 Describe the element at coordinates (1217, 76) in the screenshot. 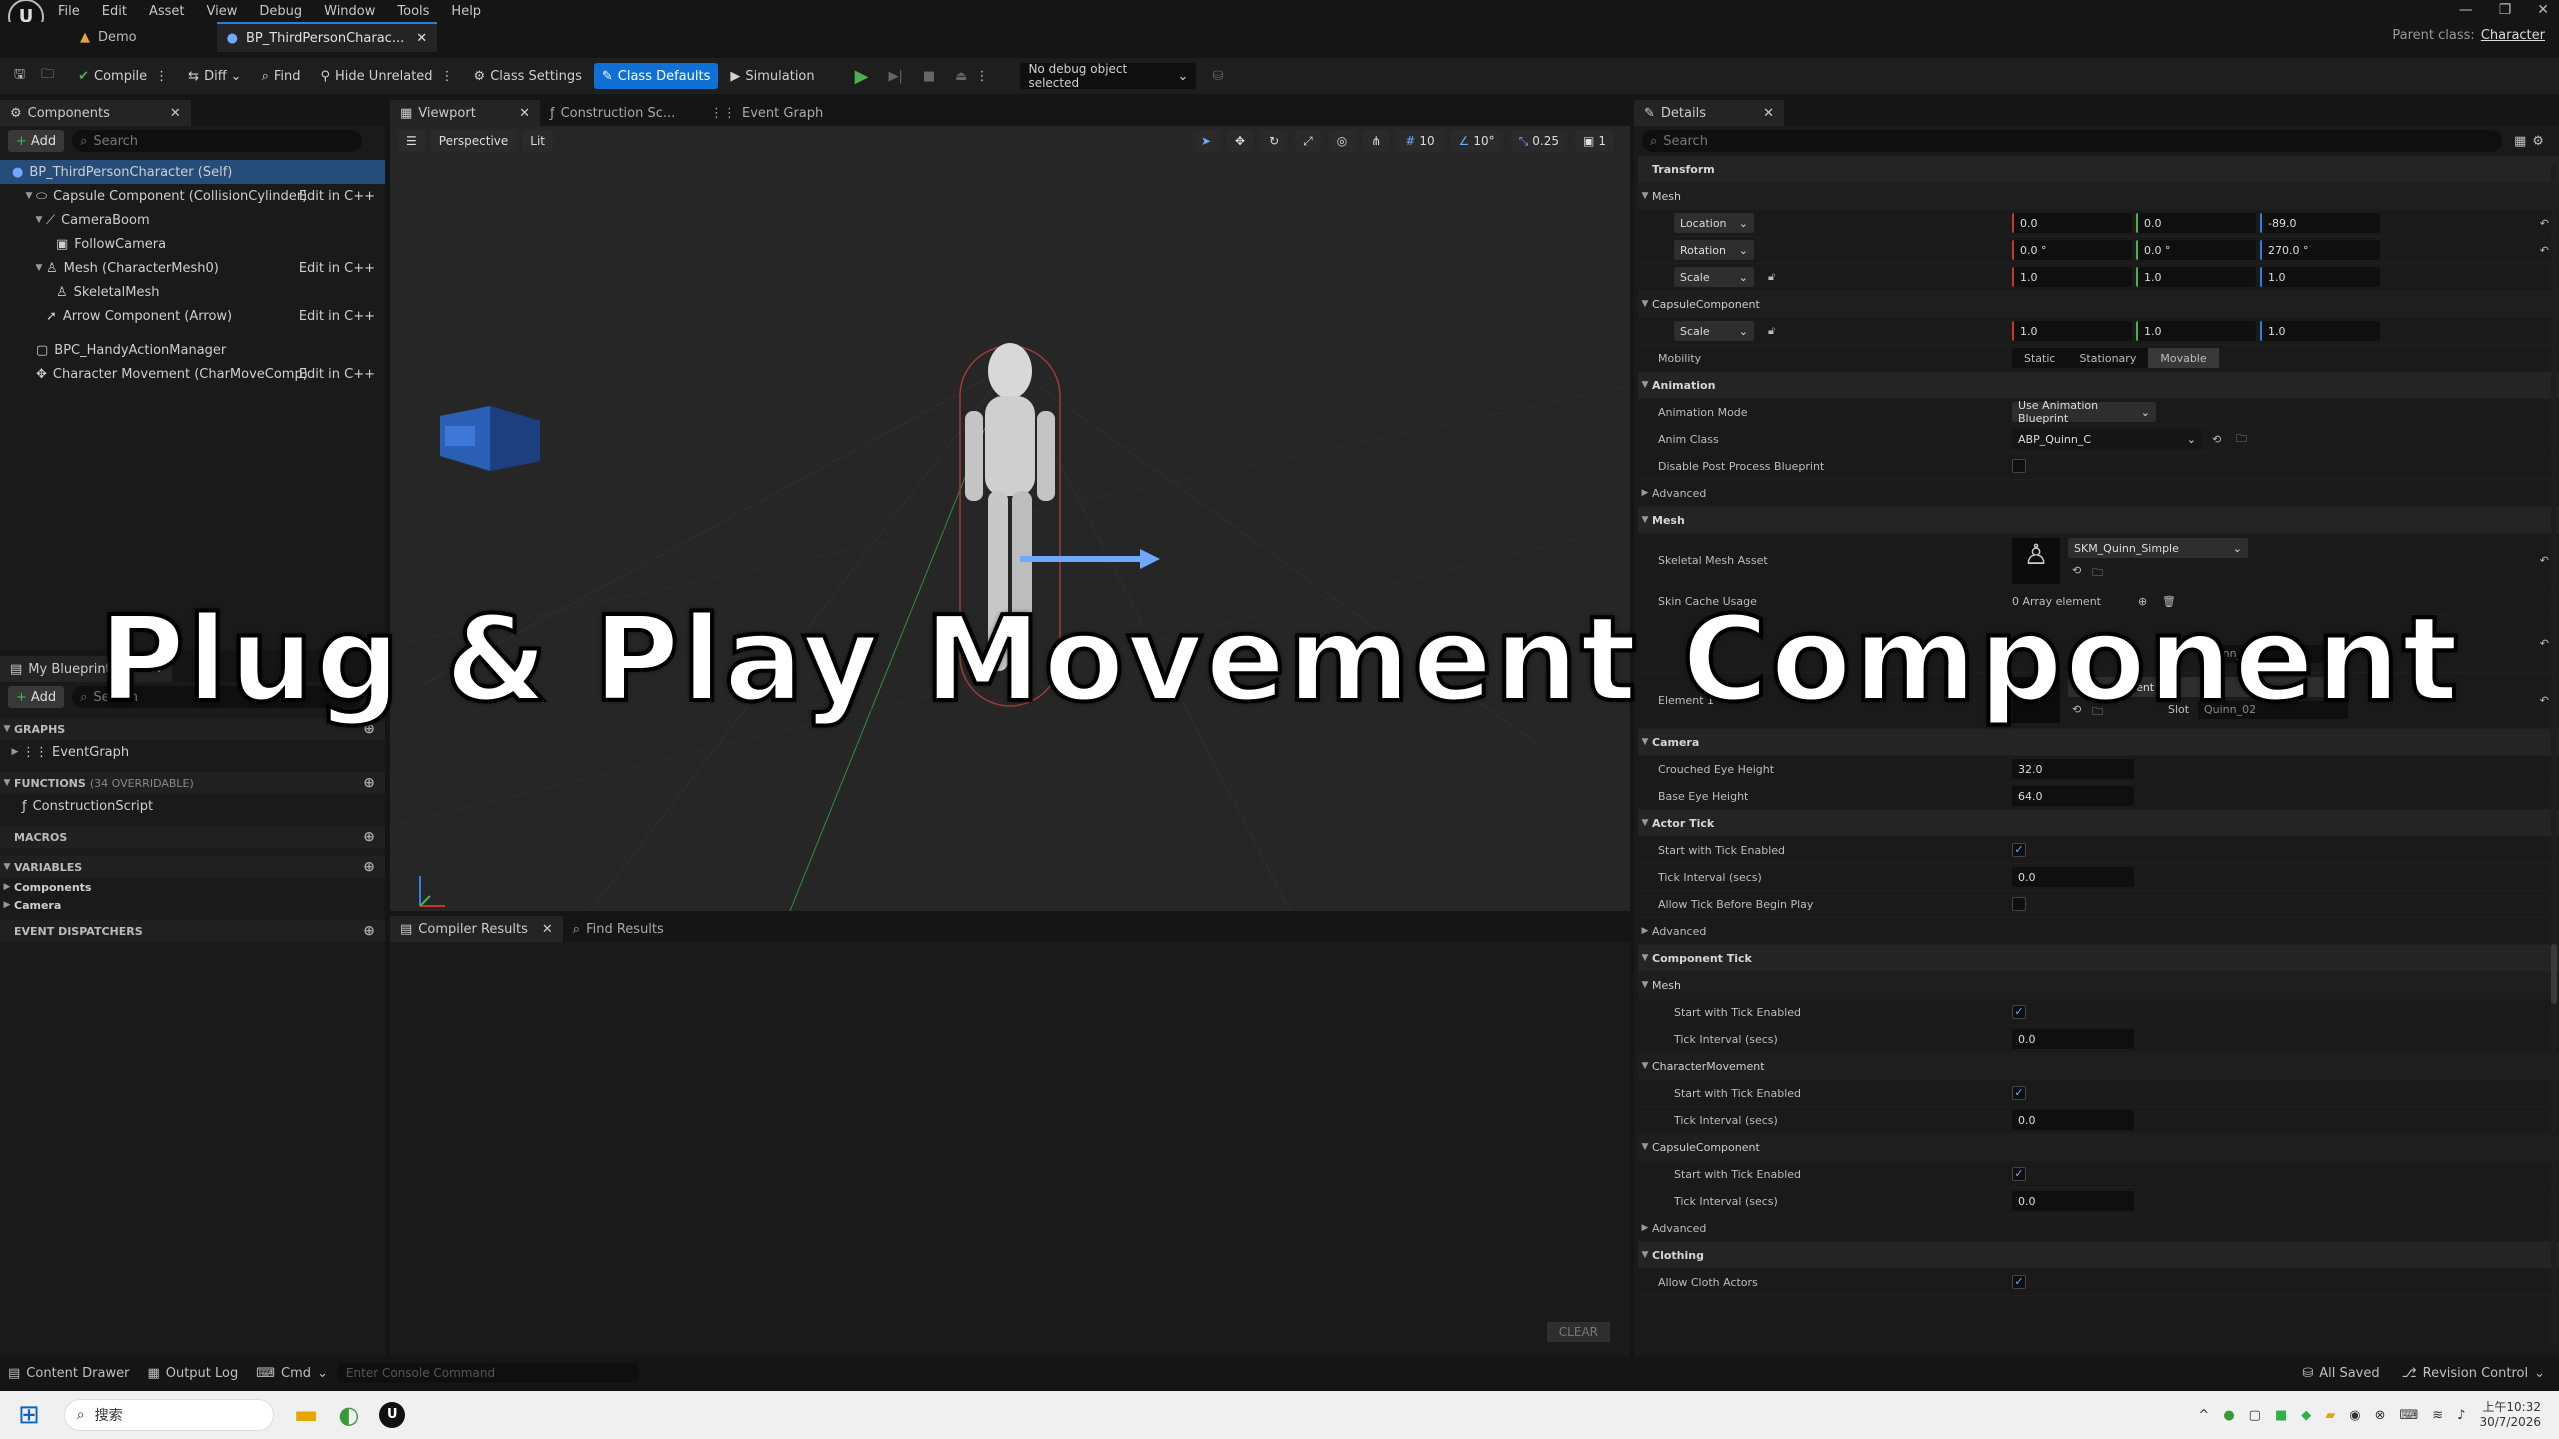

I see `debug-filter-icon: ⛁` at that location.